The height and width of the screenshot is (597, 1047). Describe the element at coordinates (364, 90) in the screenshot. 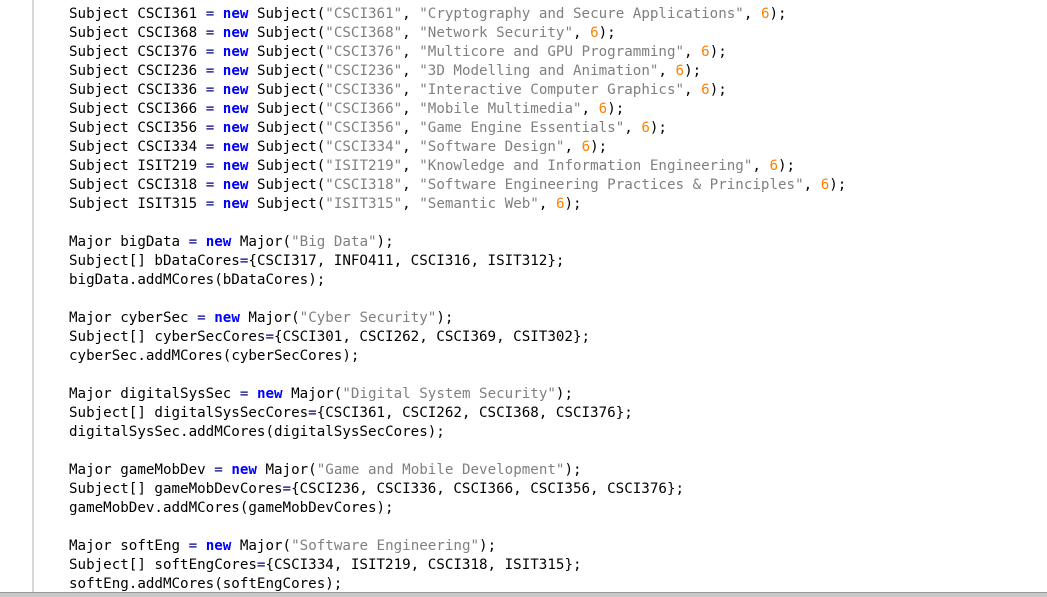

I see `subject-code-string: "CSCI336"` at that location.